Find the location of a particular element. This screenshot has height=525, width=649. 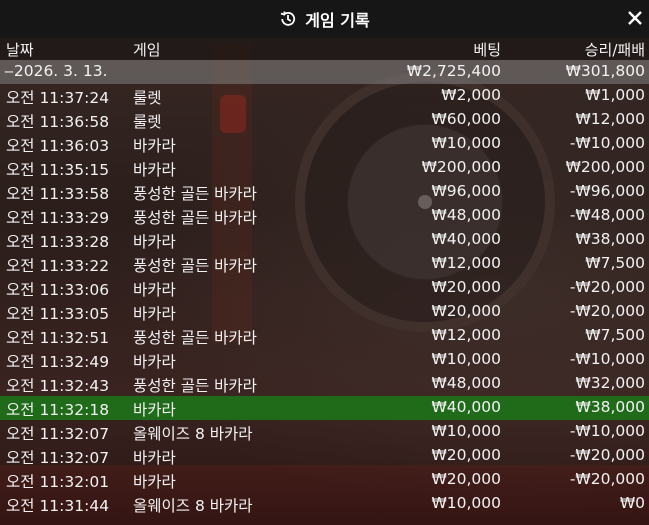

row-result: ₩12,000 is located at coordinates (610, 119).